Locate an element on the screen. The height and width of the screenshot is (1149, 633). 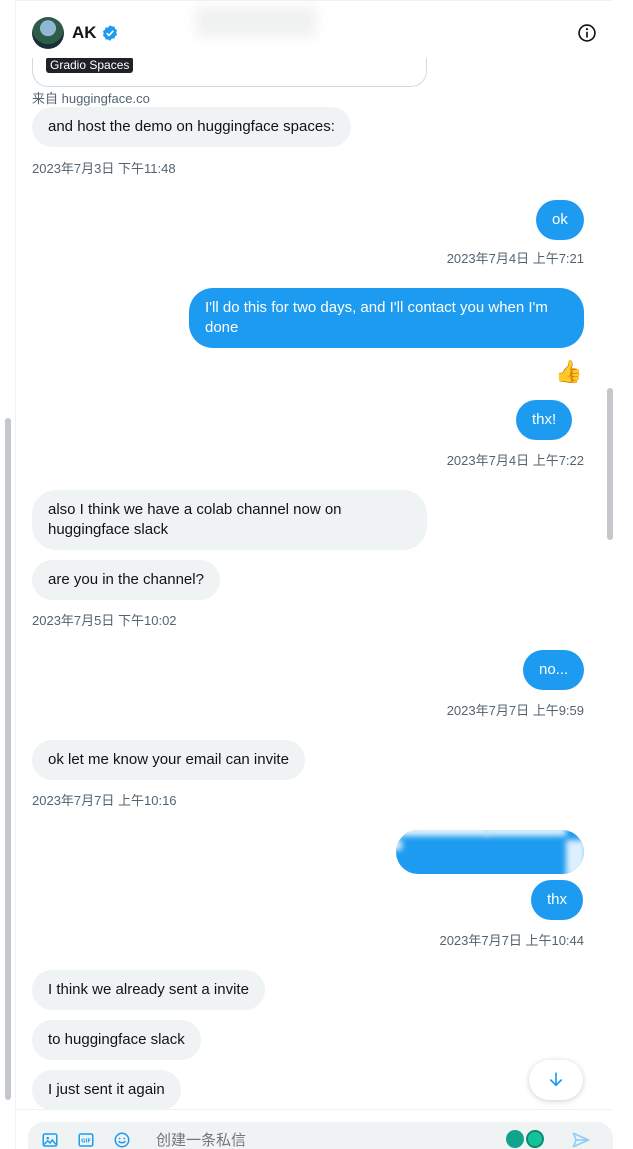
contact-name: AK is located at coordinates (84, 33).